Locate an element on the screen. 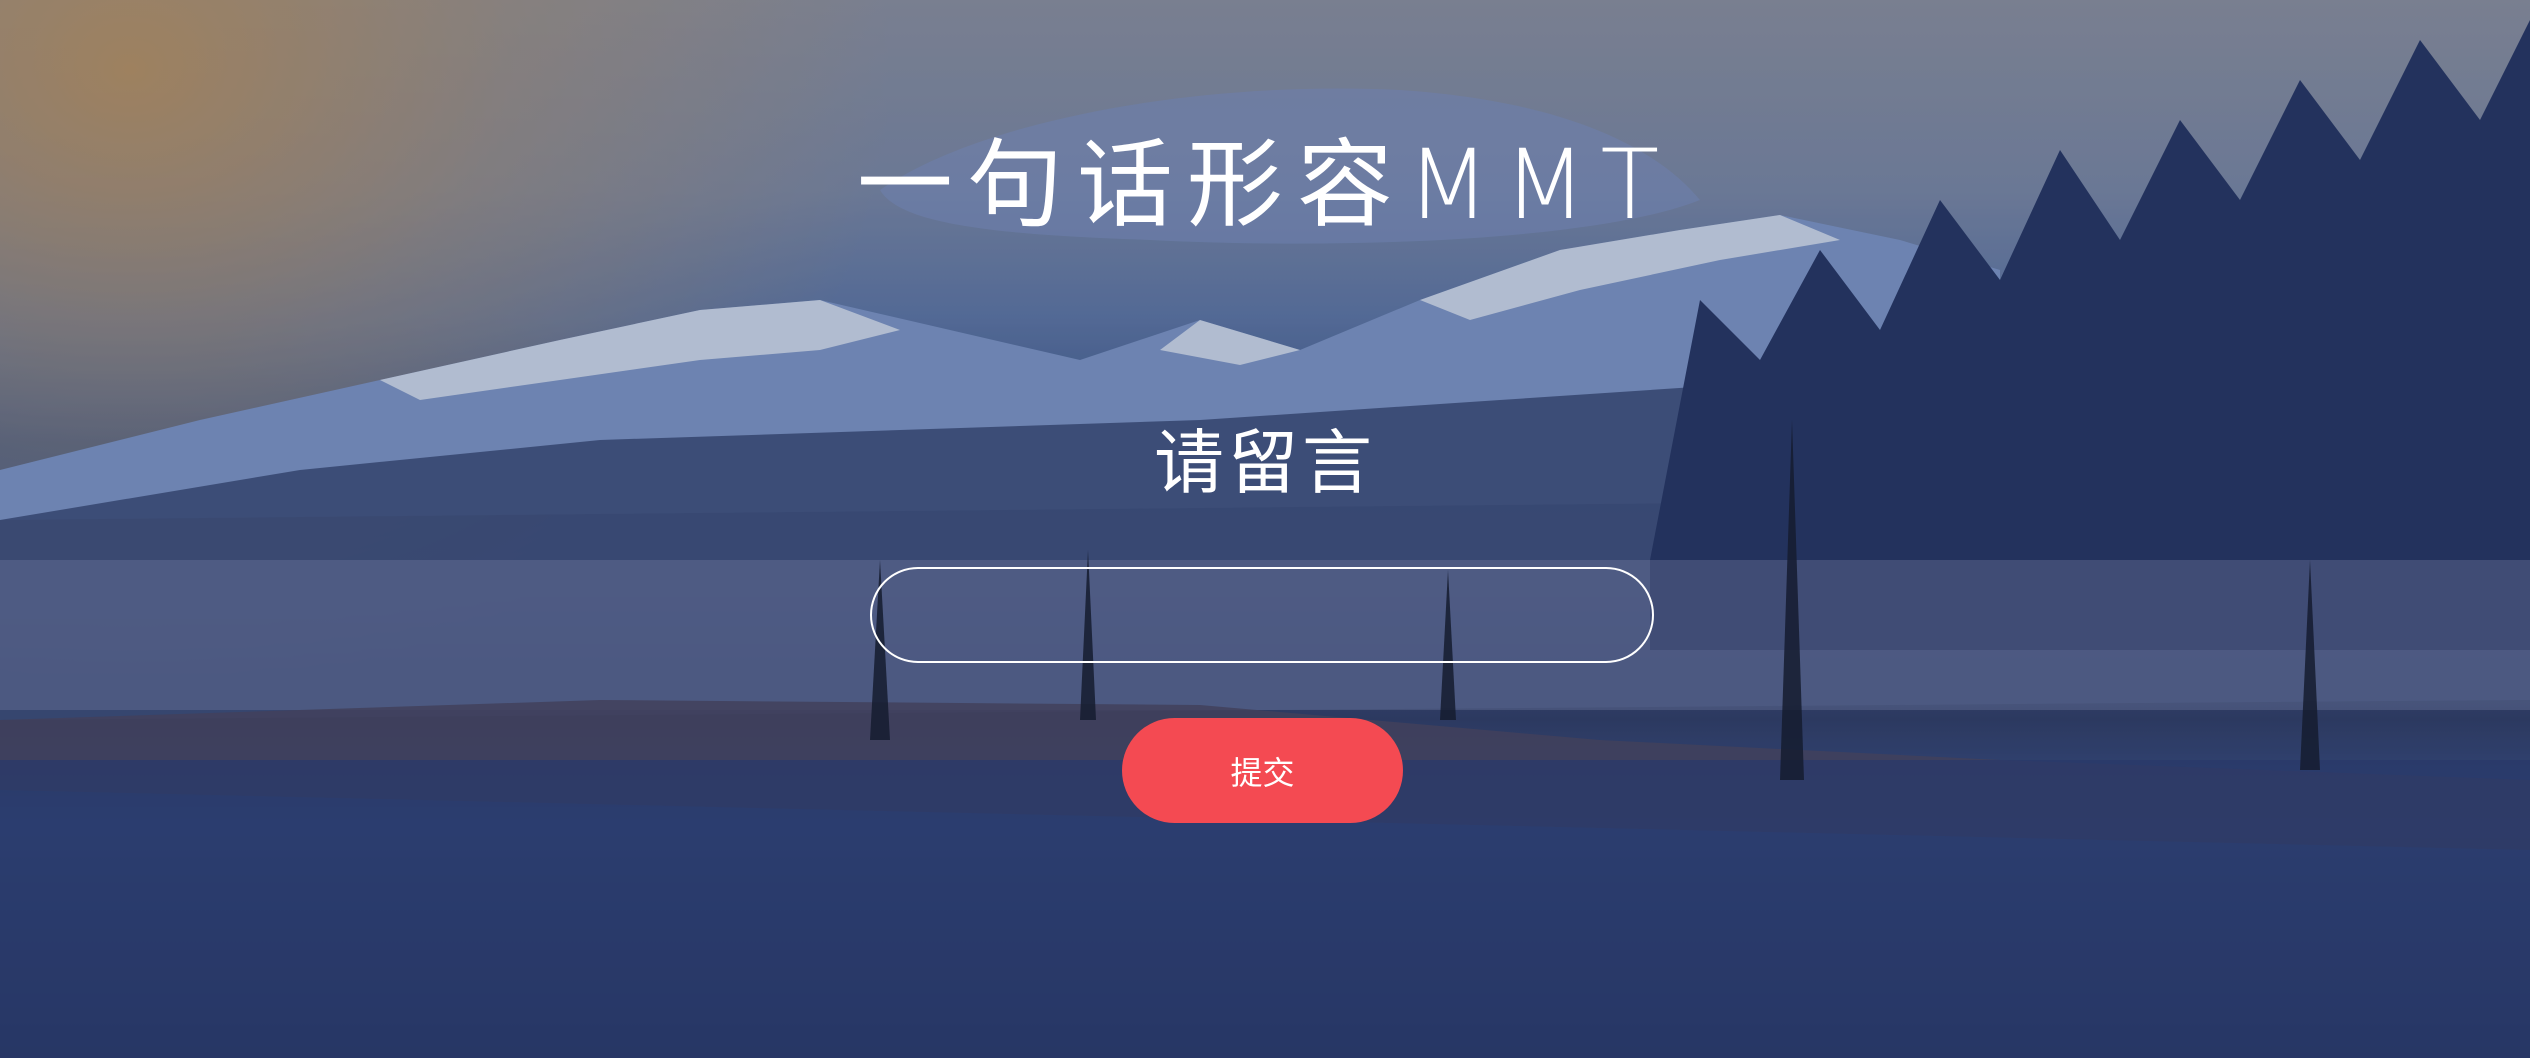  message-input is located at coordinates (1262, 615).